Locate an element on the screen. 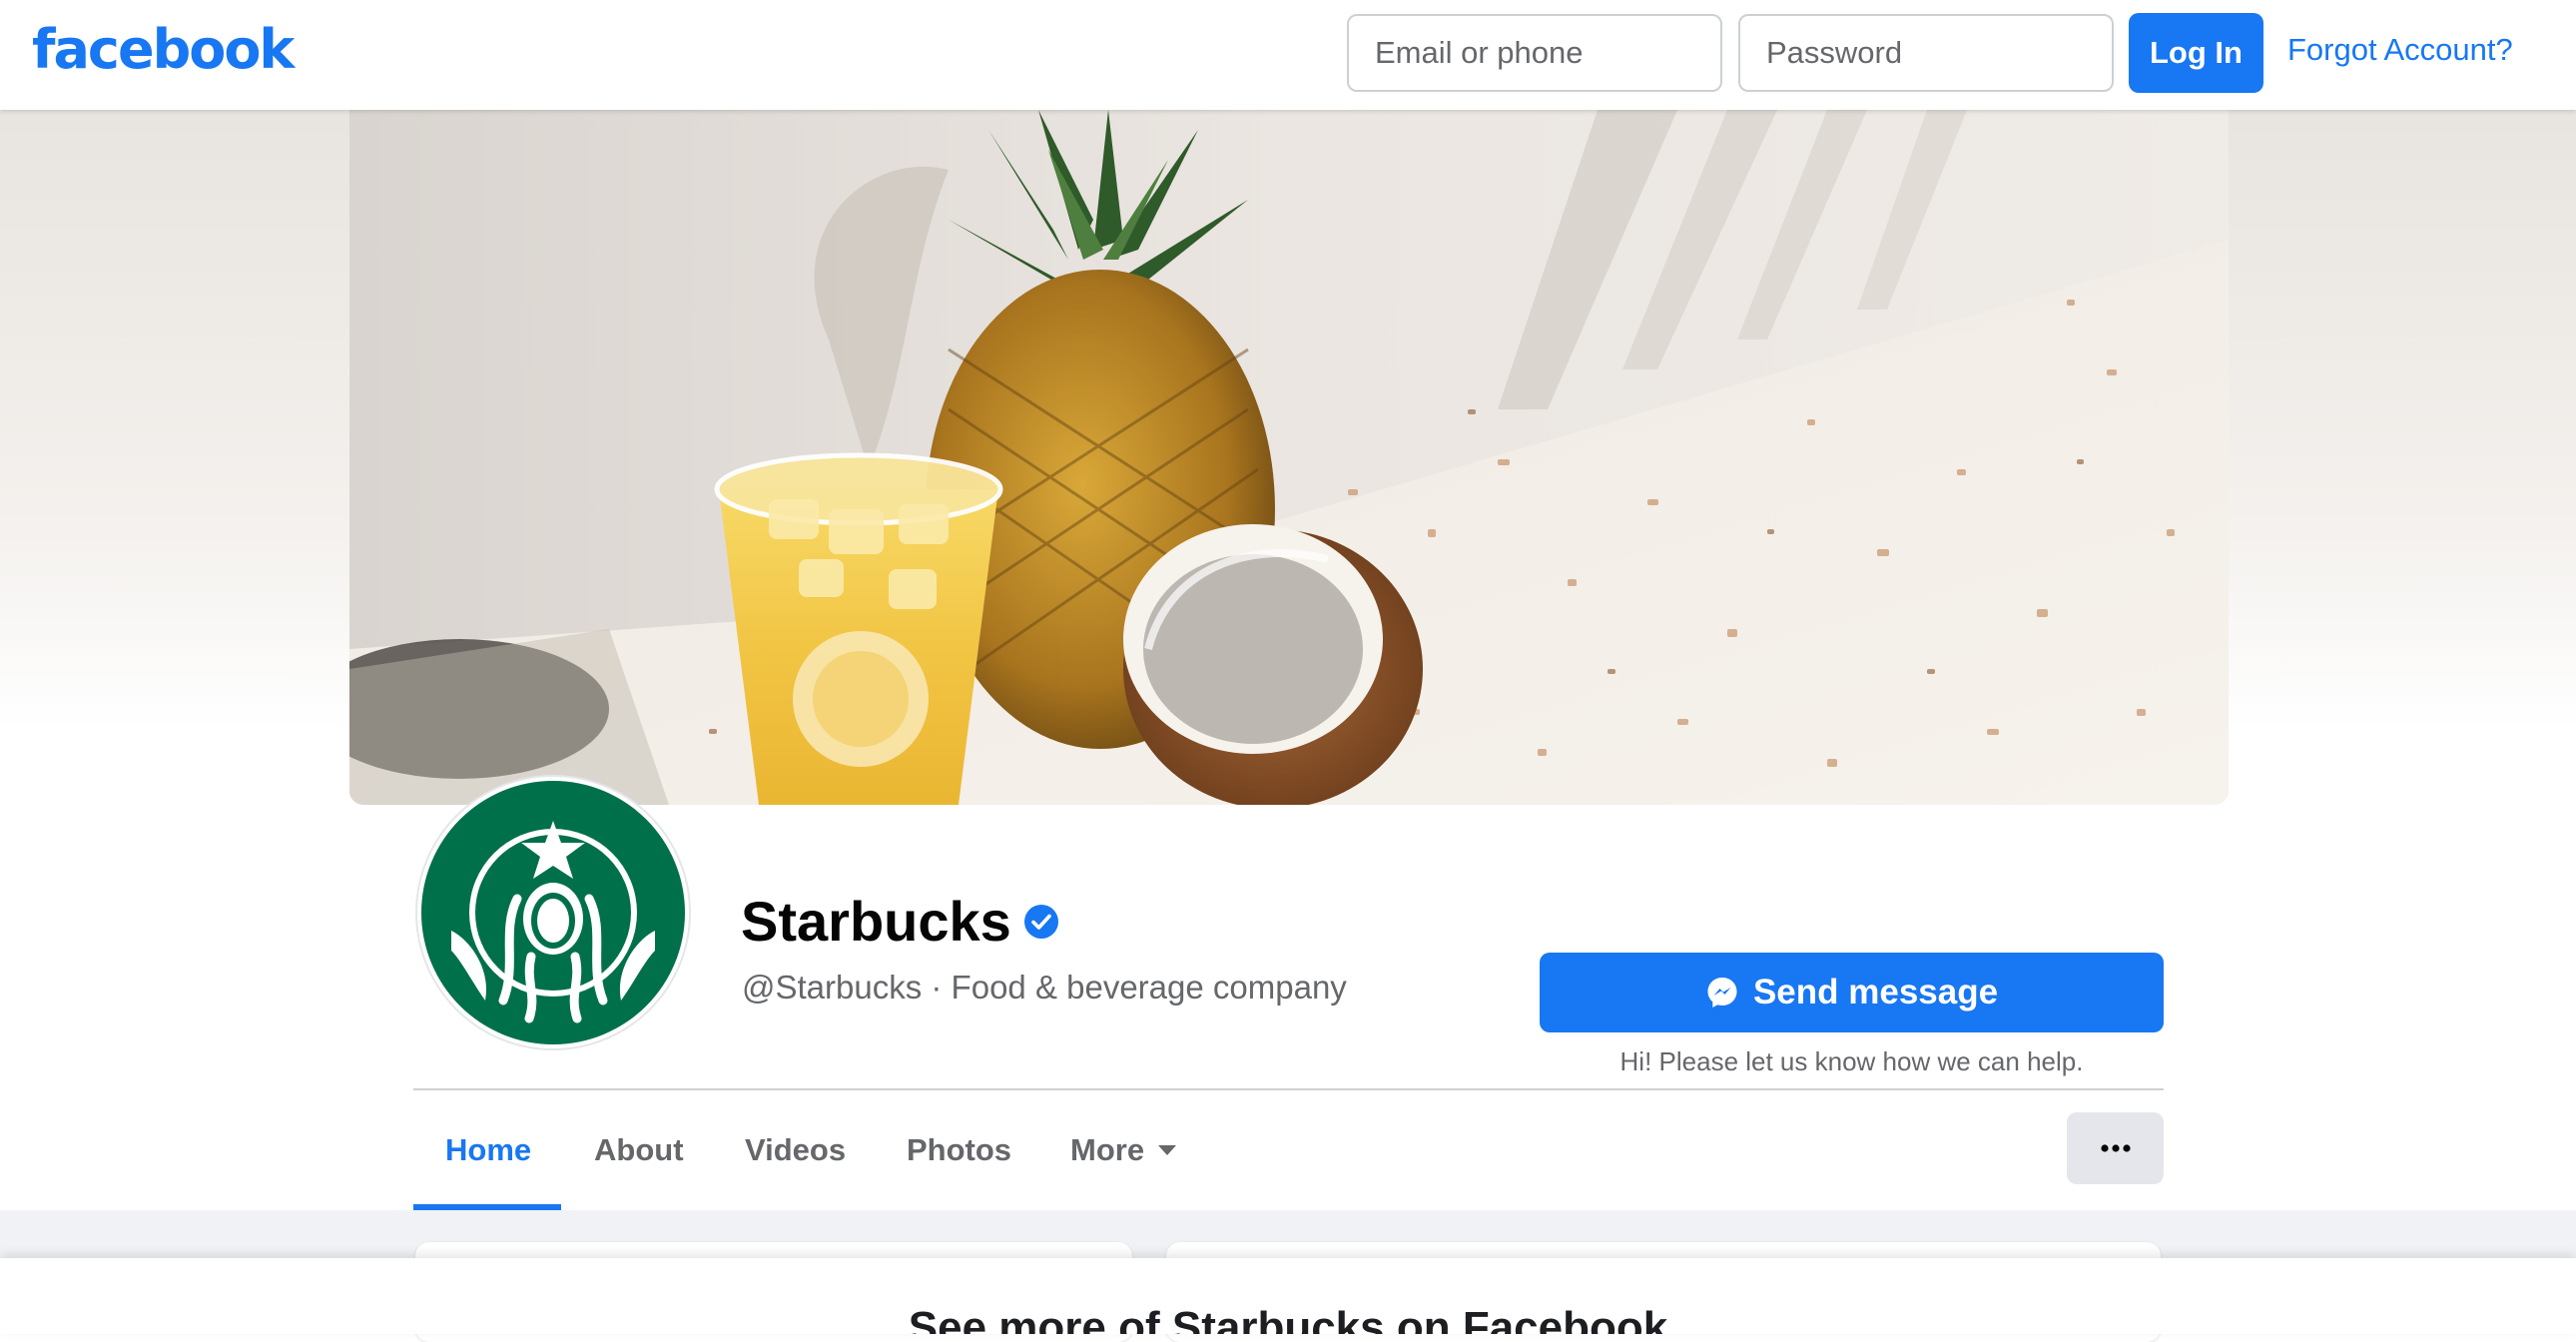  tab-more: More is located at coordinates (1123, 1150).